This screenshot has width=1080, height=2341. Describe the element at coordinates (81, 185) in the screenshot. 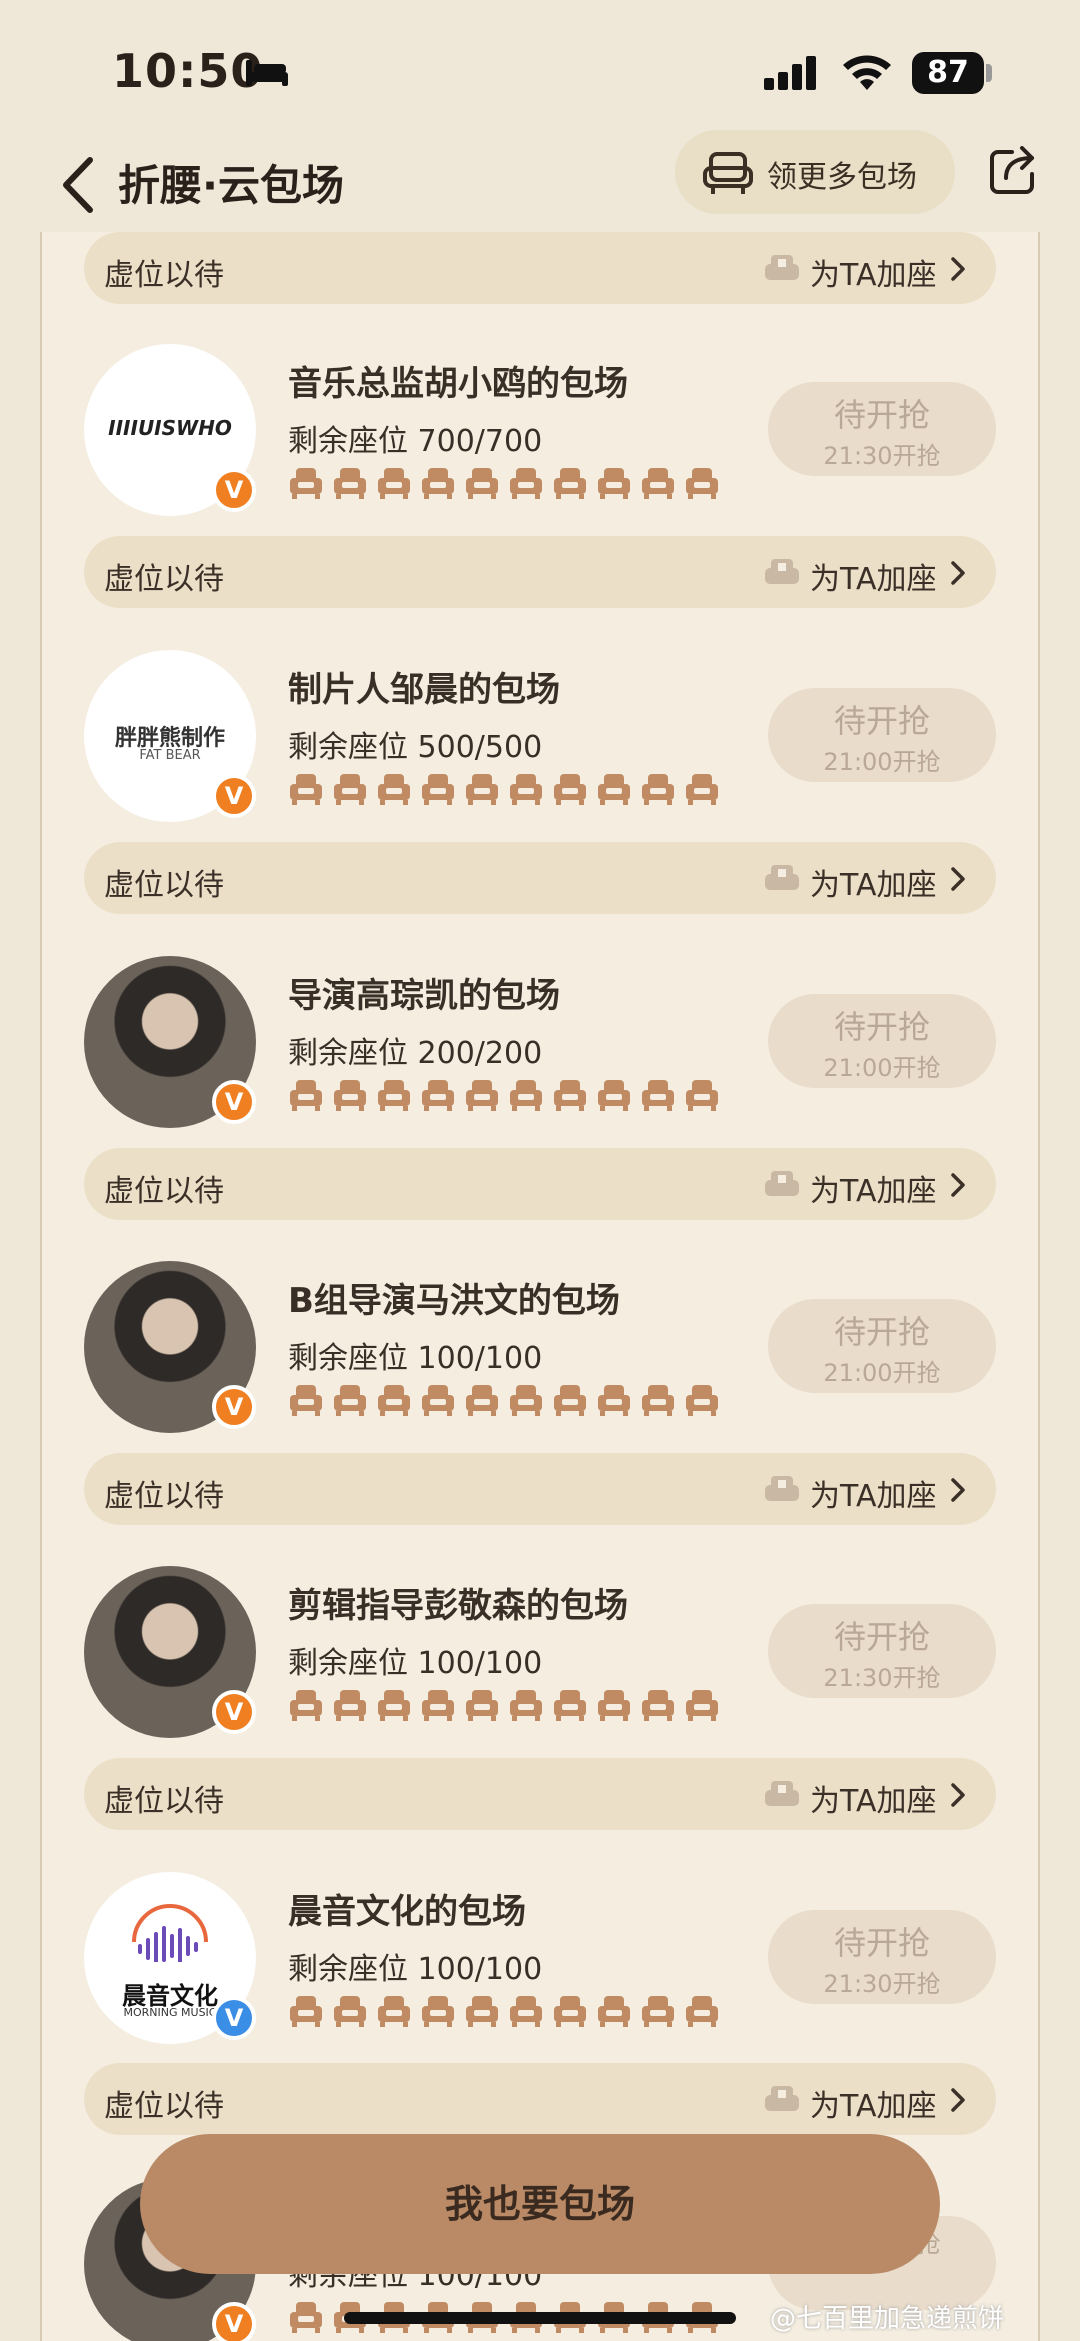

I see `back-arrow-icon` at that location.